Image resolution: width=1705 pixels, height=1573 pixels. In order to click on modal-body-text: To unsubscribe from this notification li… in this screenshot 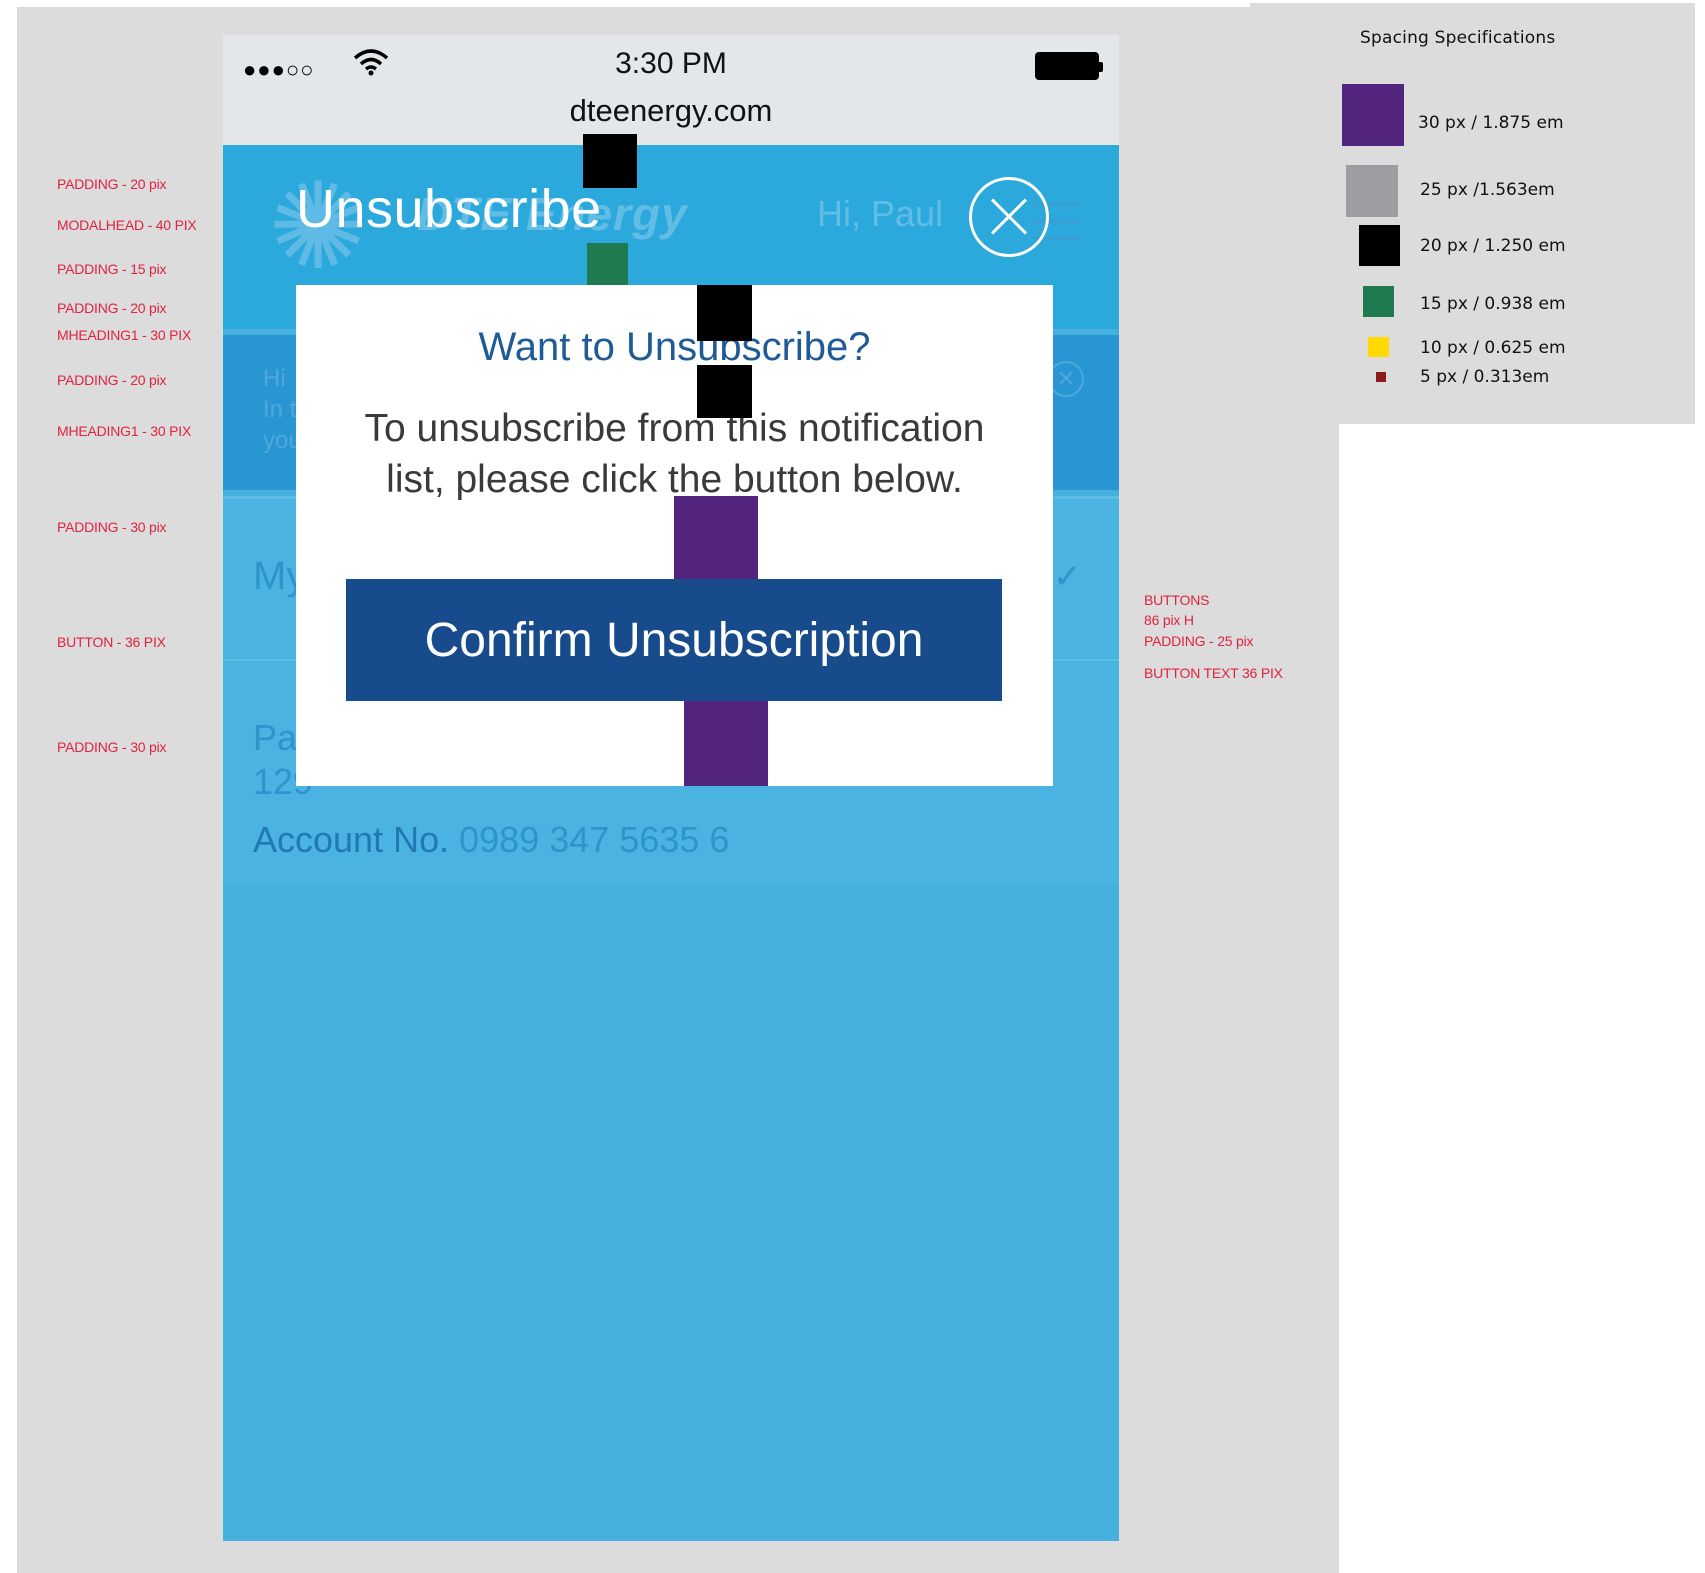, I will do `click(674, 454)`.